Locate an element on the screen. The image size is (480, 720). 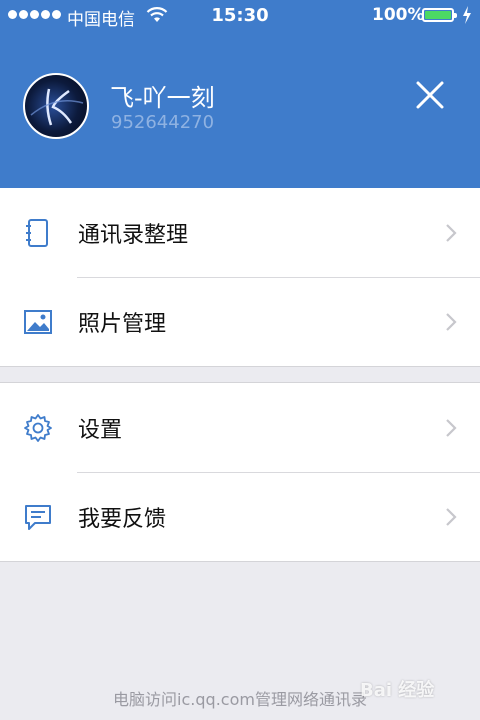
settings-gear-icon is located at coordinates (38, 428).